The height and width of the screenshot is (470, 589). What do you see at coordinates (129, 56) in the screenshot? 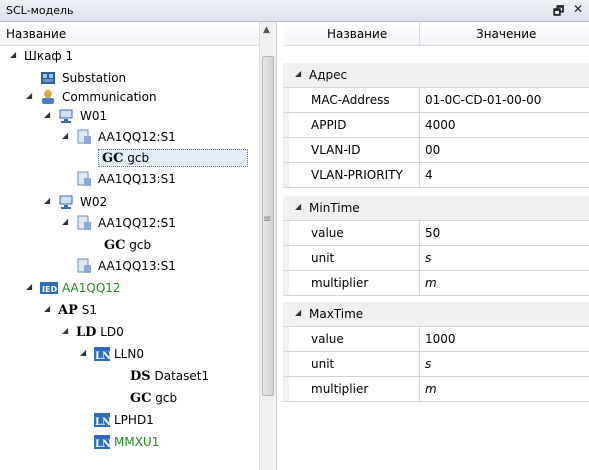
I see `tree-node-cabinet: ◢ Шкаф 1` at bounding box center [129, 56].